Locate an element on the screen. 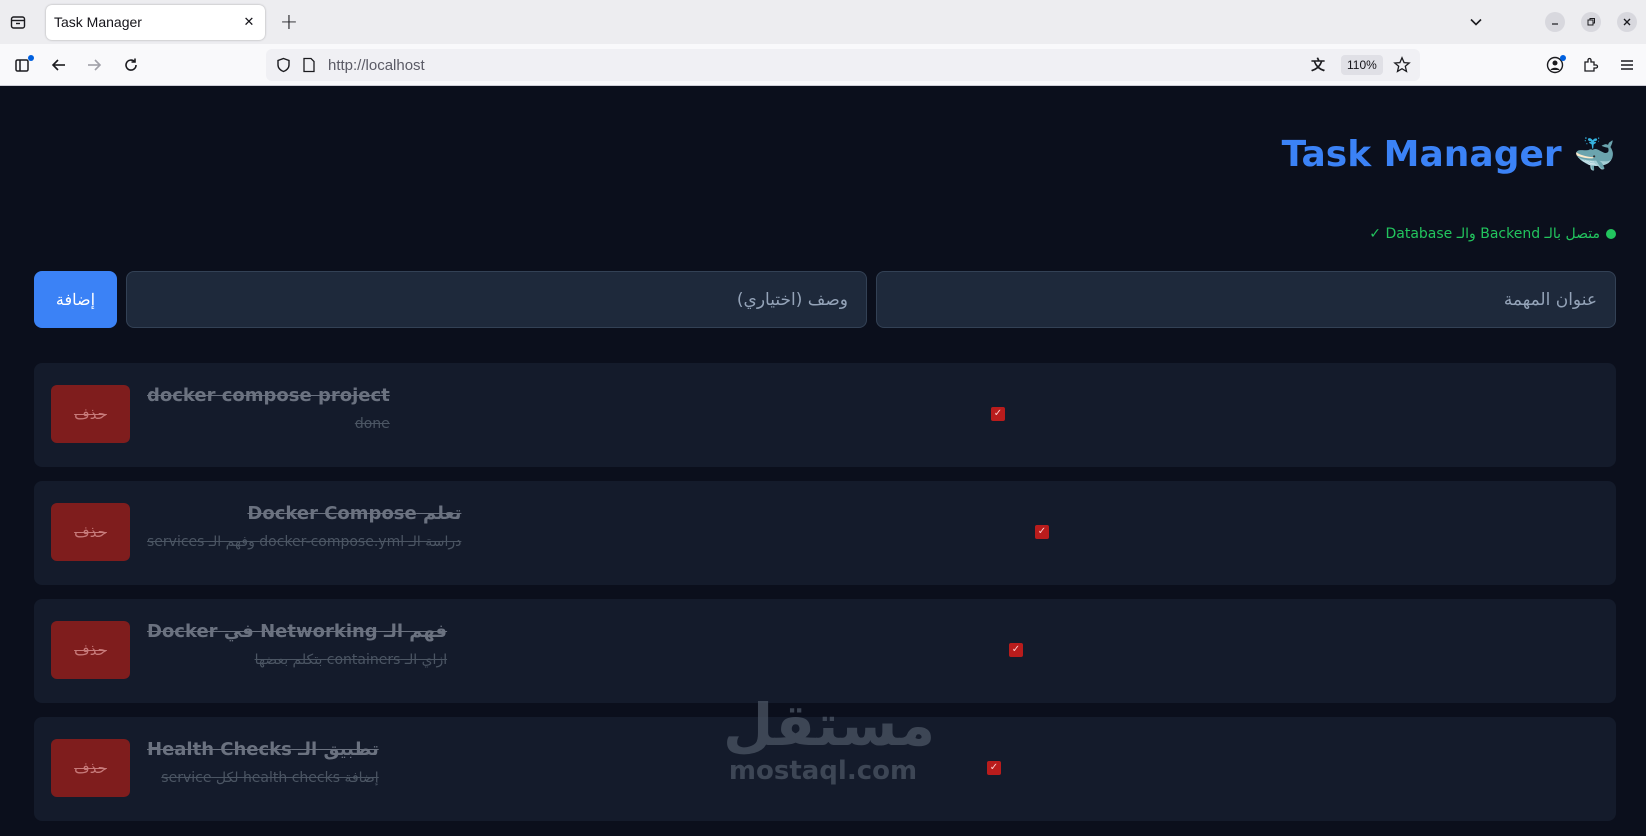  tab-task-manager: Task Manager ✕ is located at coordinates (155, 22).